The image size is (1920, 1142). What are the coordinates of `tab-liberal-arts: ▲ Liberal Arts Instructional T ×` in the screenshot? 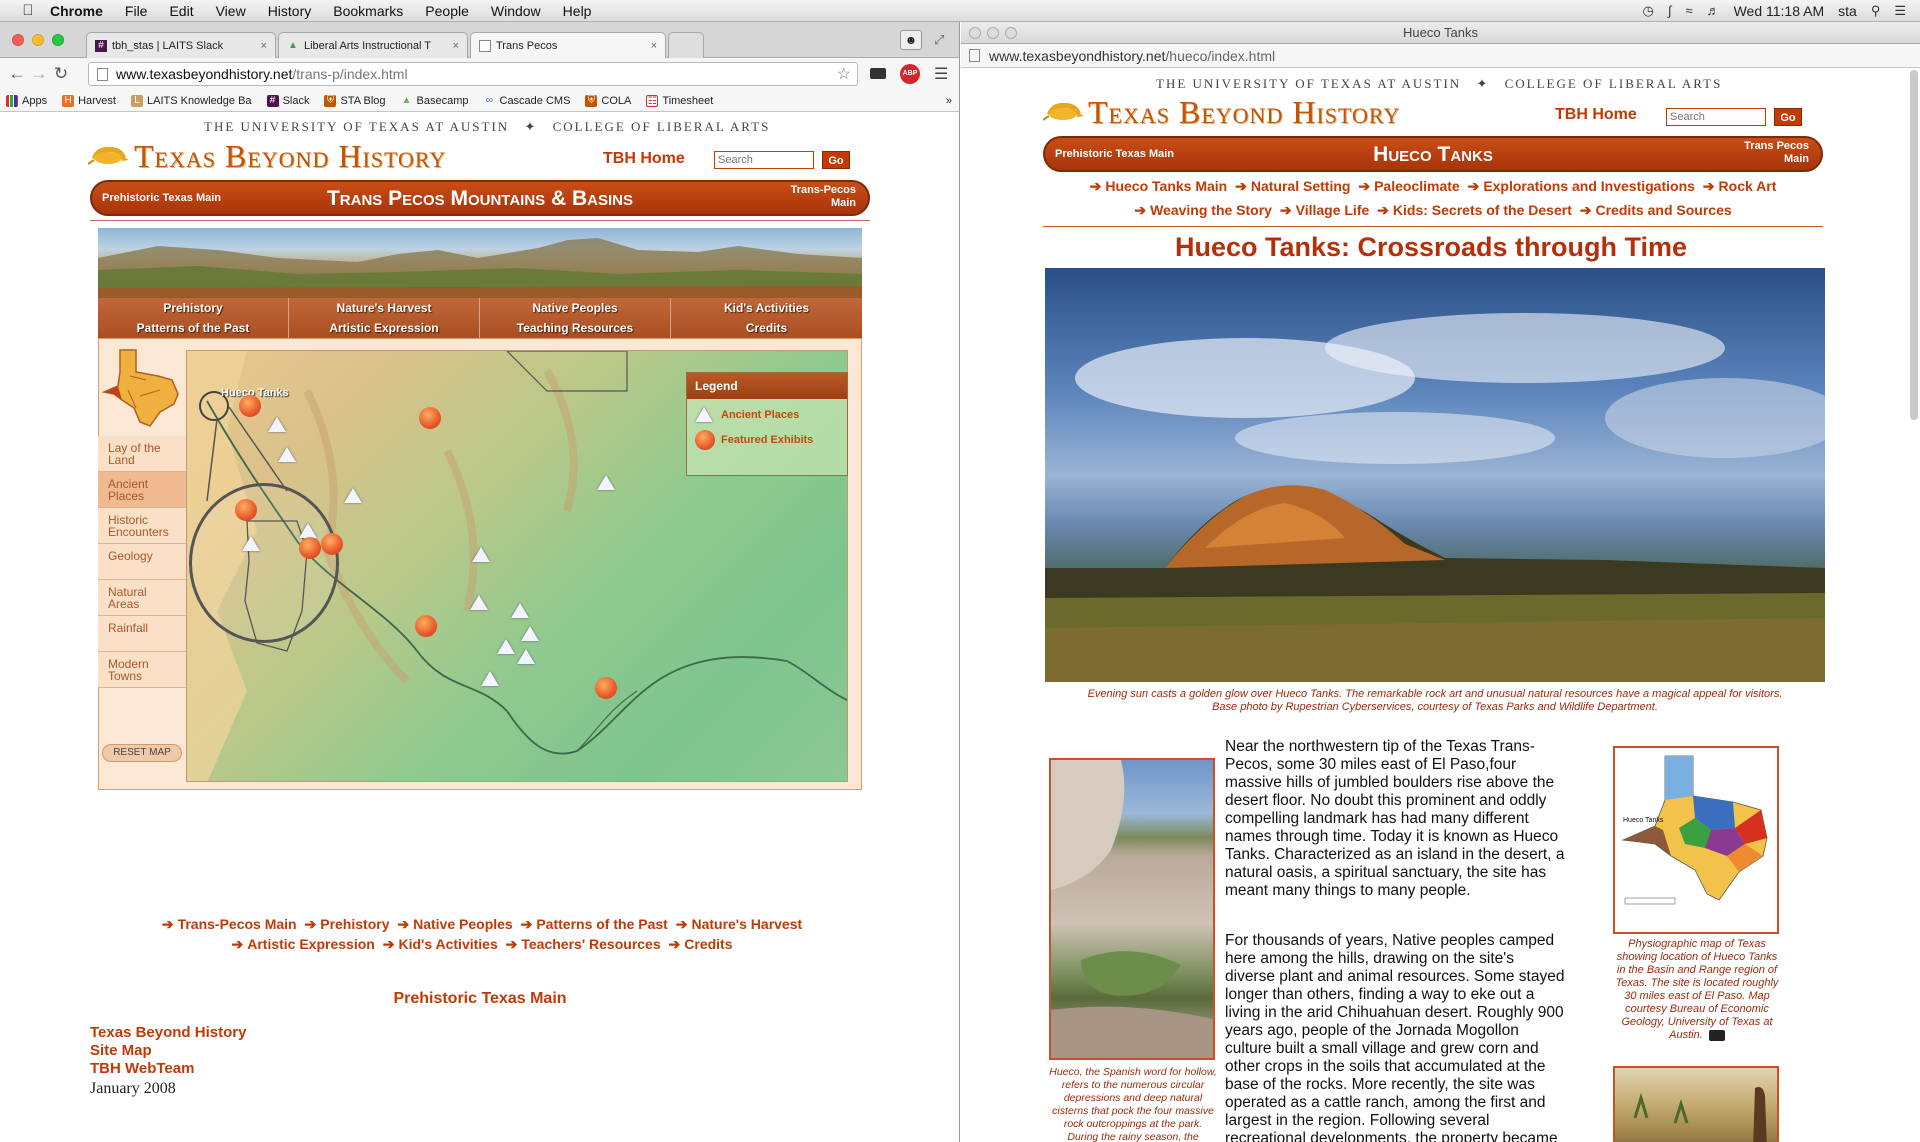 It's located at (373, 45).